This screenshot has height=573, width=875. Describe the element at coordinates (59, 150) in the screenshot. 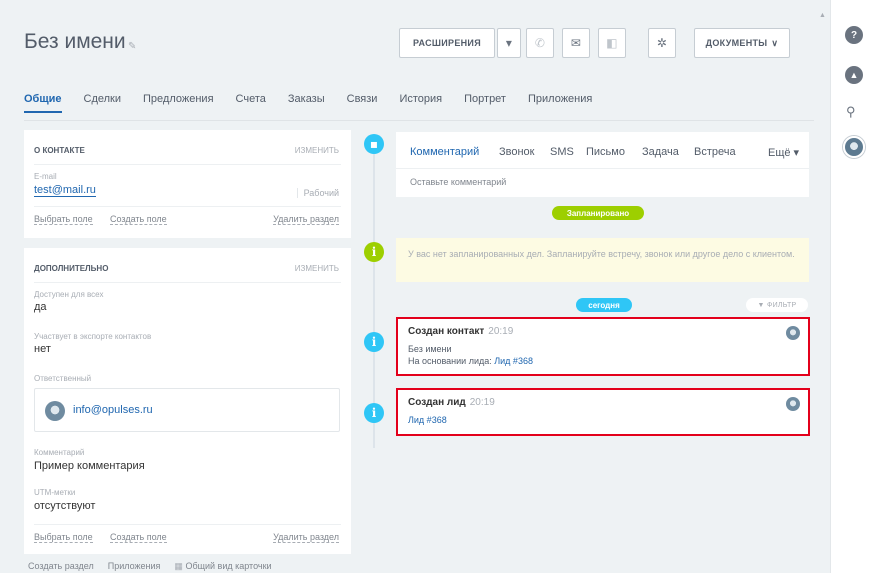

I see `section-heading: О КОНТАКТЕ` at that location.